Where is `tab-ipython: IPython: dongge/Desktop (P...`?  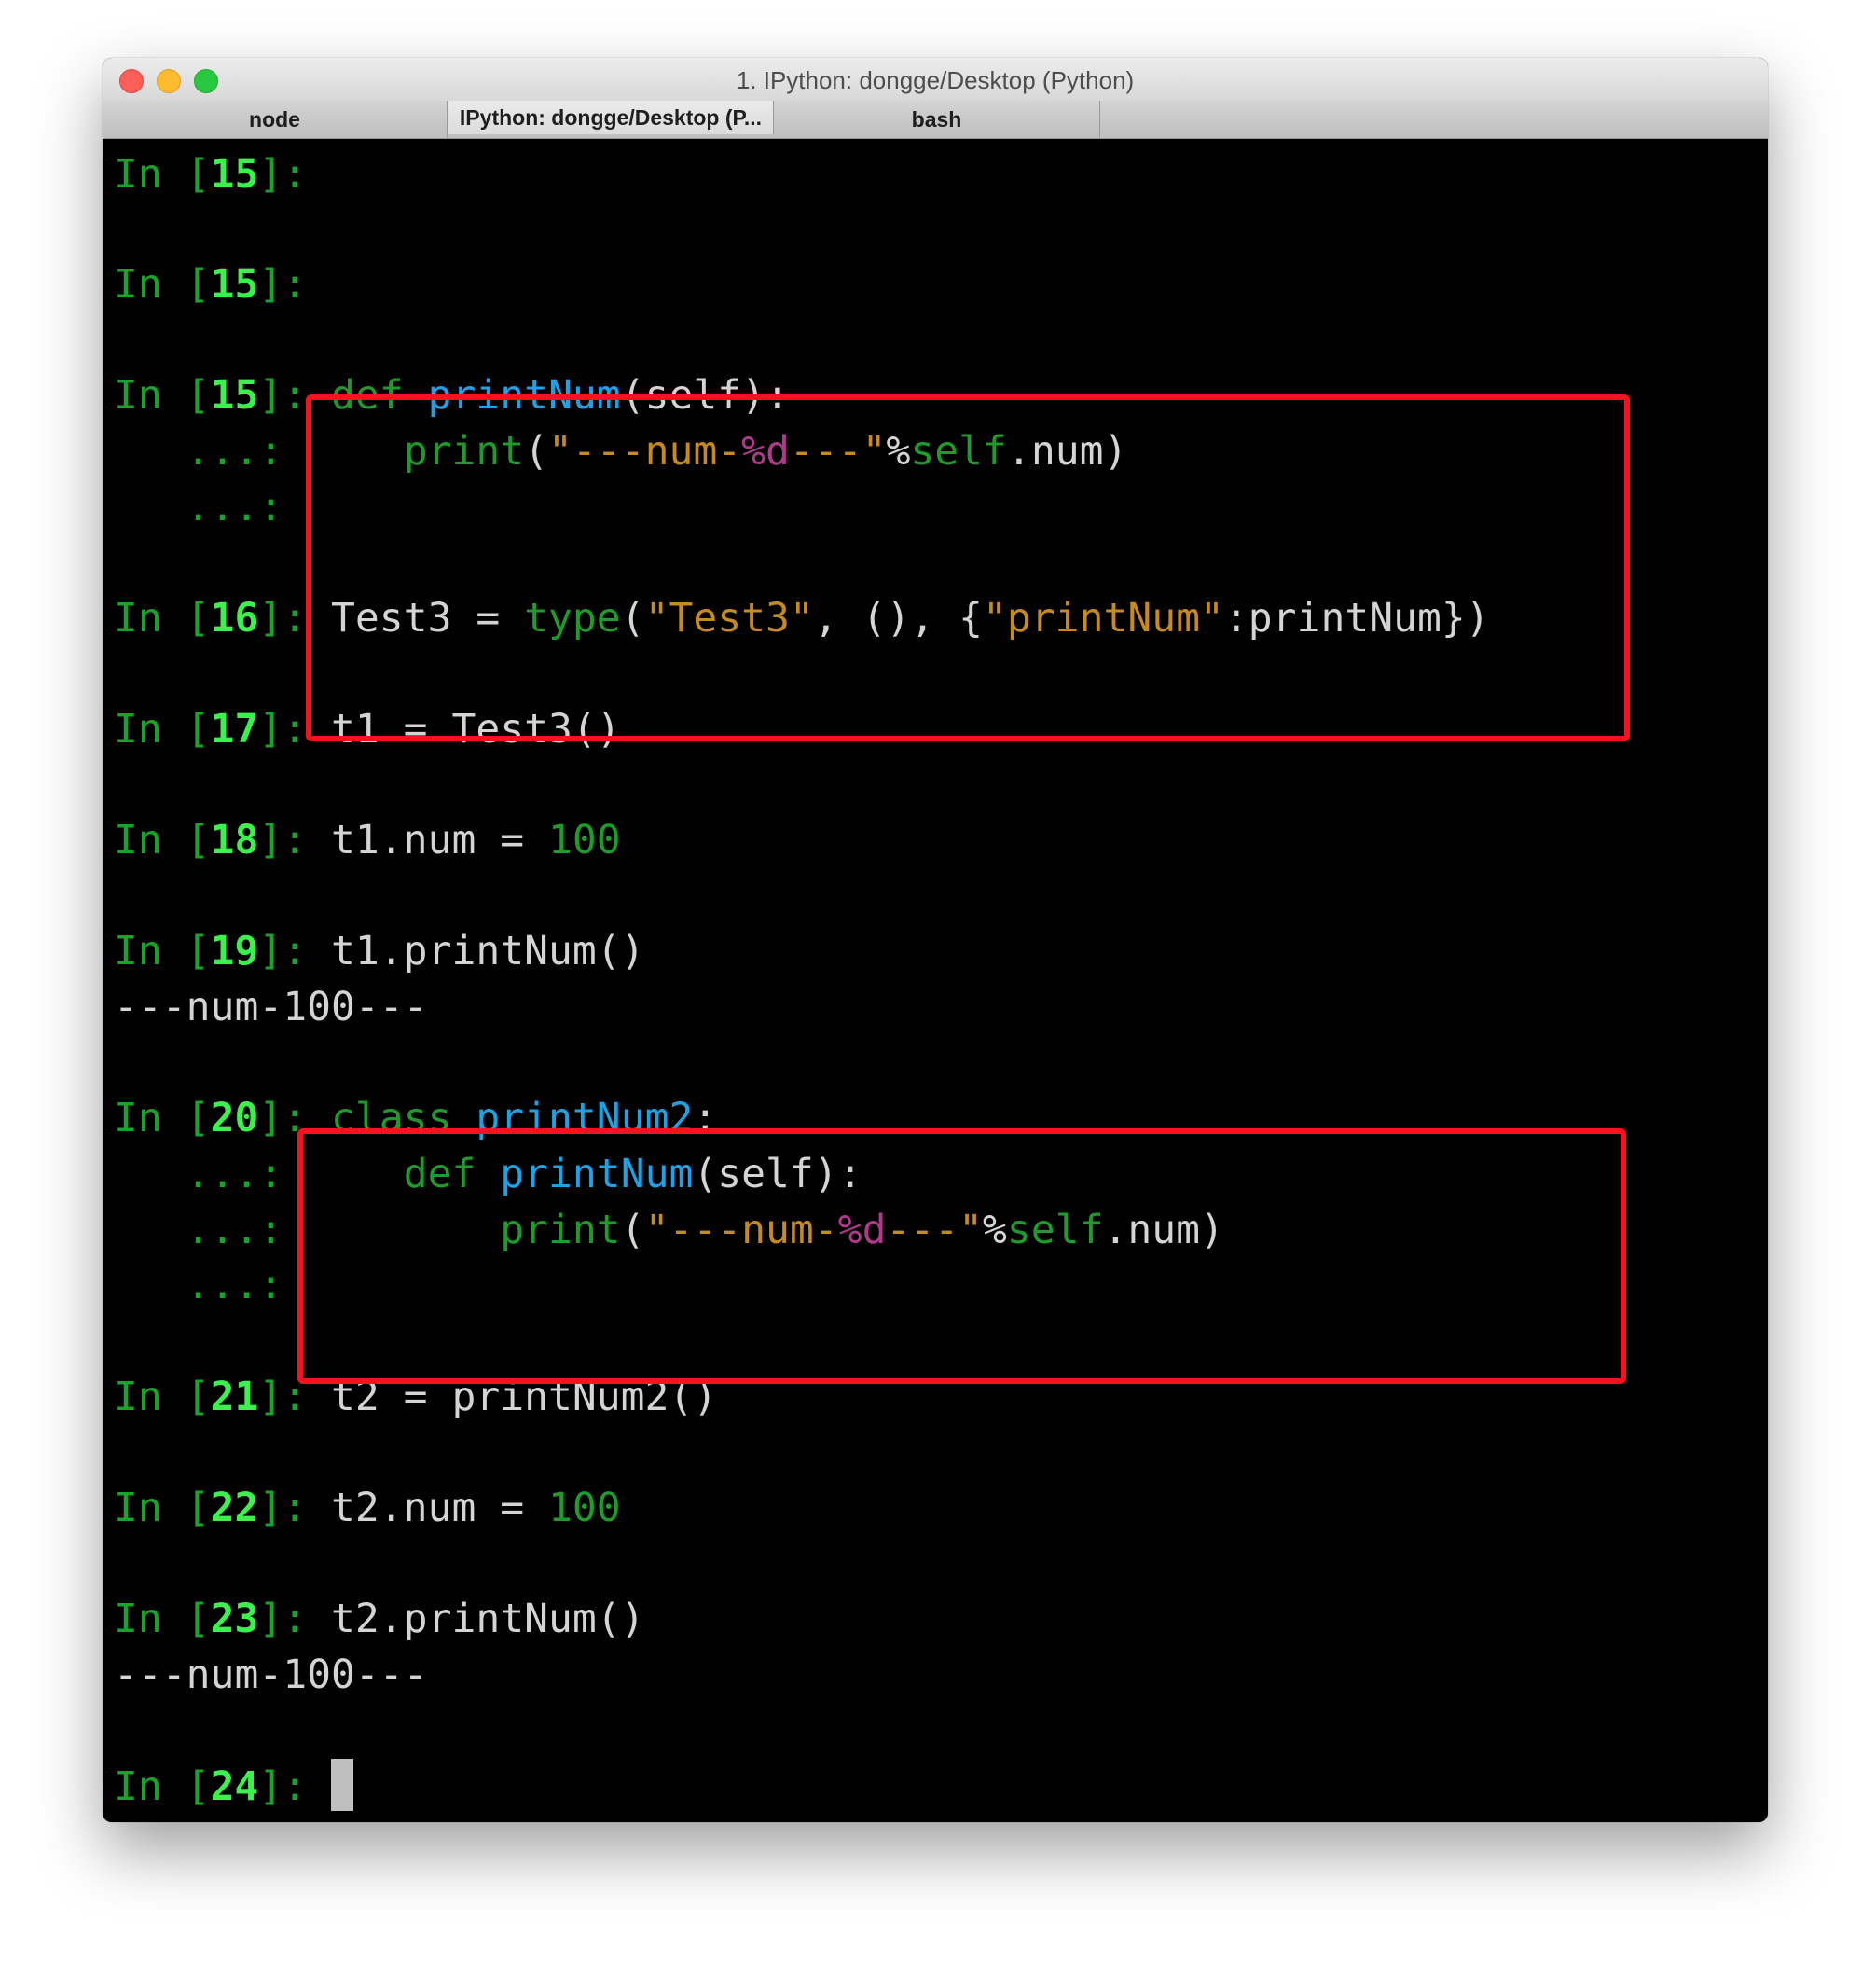
tab-ipython: IPython: dongge/Desktop (P... is located at coordinates (611, 118).